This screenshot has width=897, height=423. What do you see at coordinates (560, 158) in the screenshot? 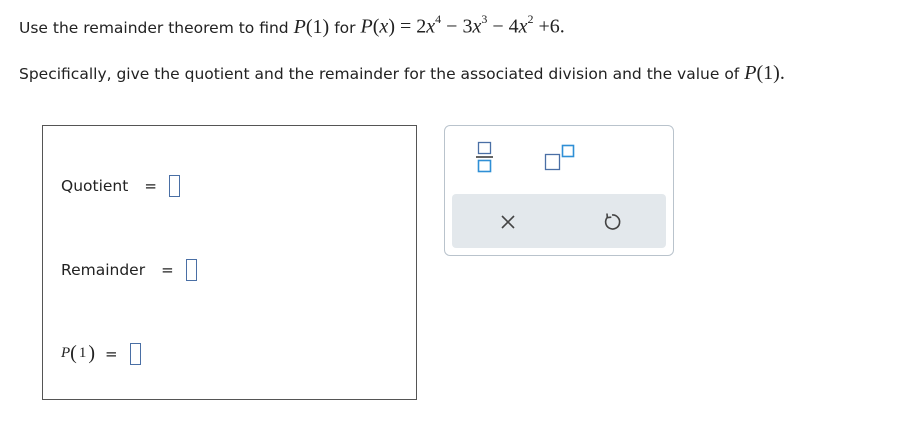
I see `exponent-icon` at bounding box center [560, 158].